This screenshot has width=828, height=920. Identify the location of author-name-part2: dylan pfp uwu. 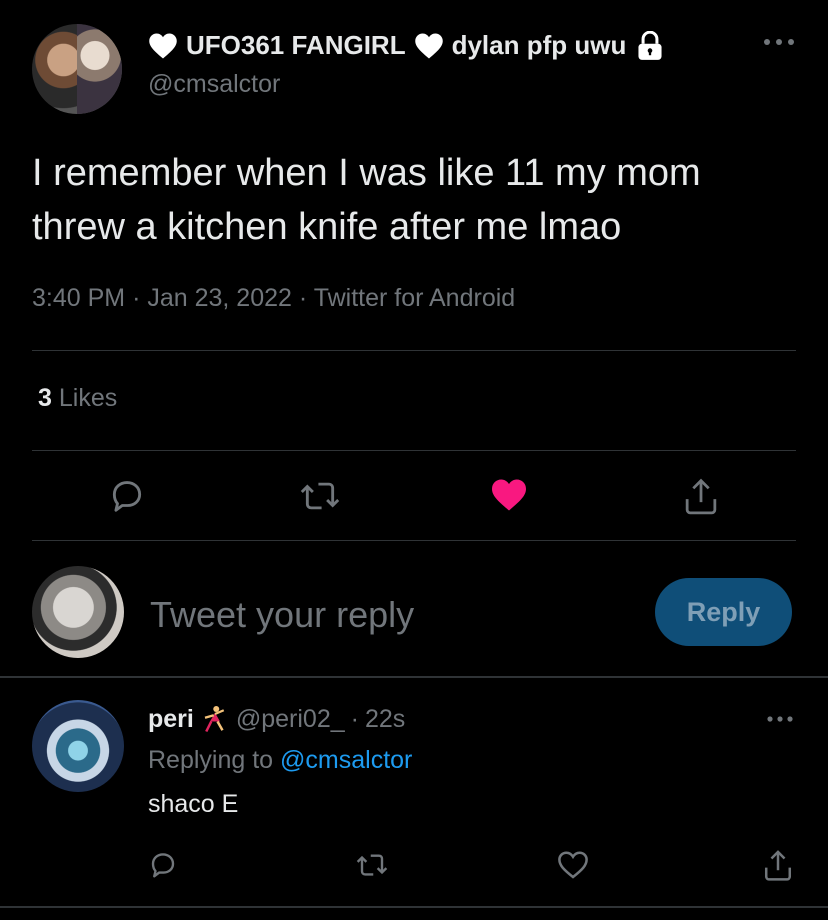
(539, 45).